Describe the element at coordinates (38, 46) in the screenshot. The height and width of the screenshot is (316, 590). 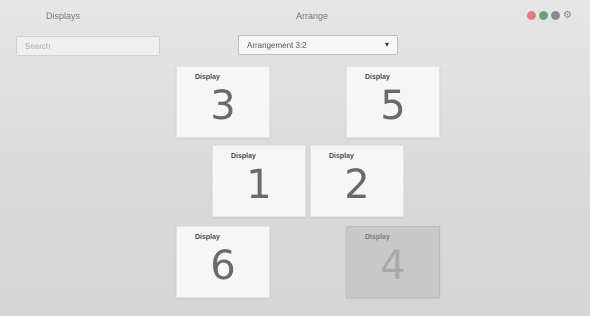
I see `search-placeholder: Search` at that location.